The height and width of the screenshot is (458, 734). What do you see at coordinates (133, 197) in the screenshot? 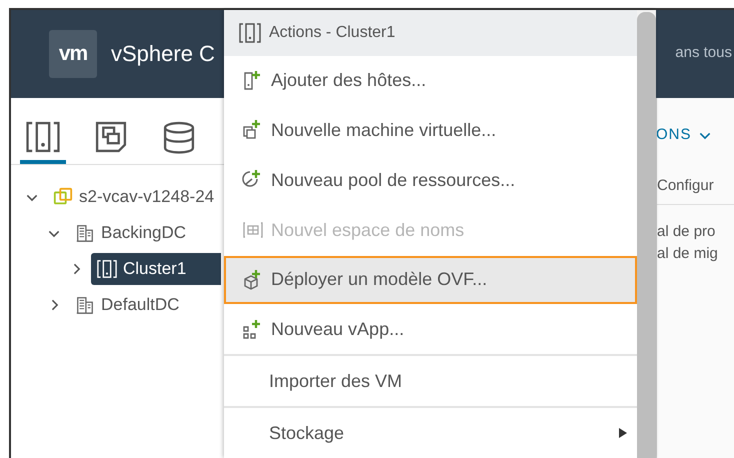
I see `tree-item: s2-vcav-v1248-24` at bounding box center [133, 197].